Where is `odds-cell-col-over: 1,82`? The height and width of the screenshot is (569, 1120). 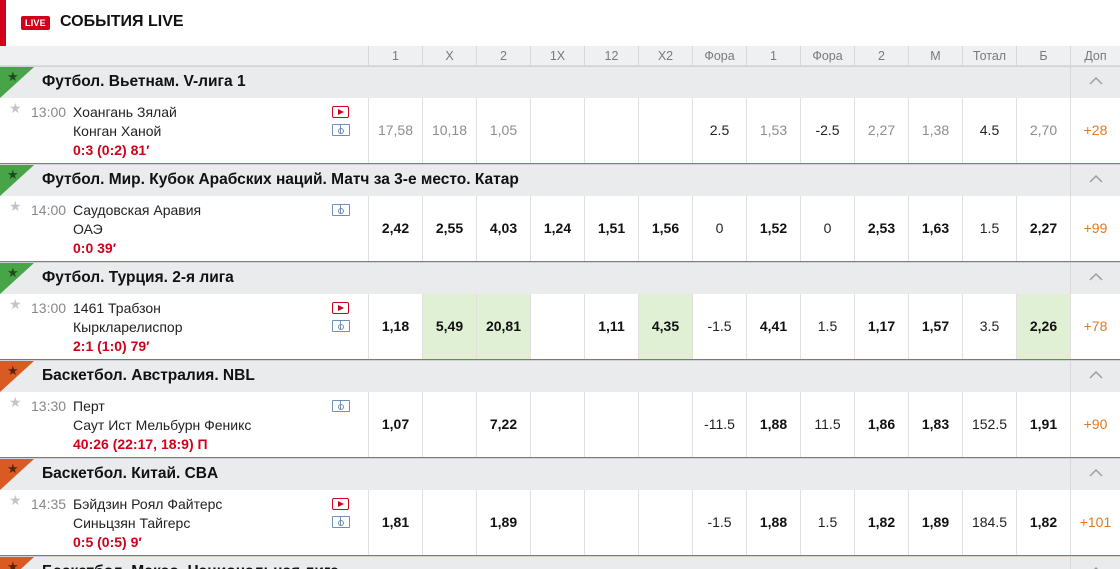
odds-cell-col-over: 1,82 is located at coordinates (1043, 522).